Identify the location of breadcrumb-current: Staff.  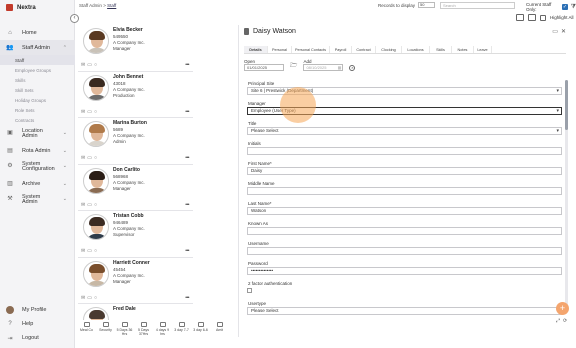
(111, 5).